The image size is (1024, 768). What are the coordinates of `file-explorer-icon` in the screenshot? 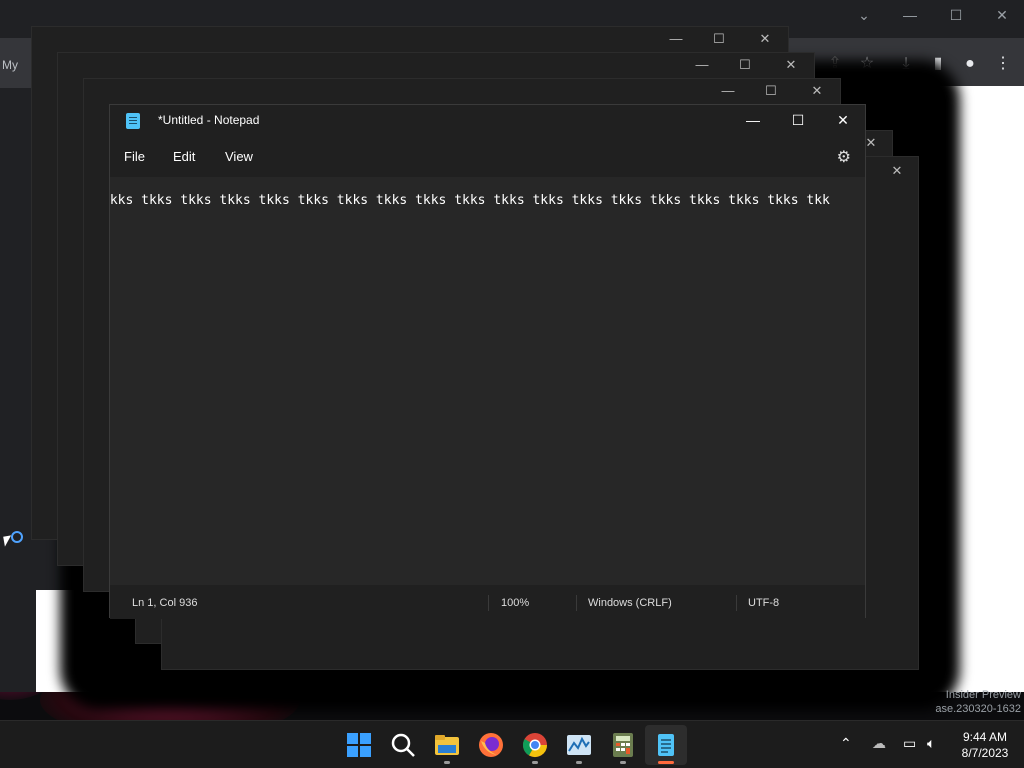 It's located at (447, 745).